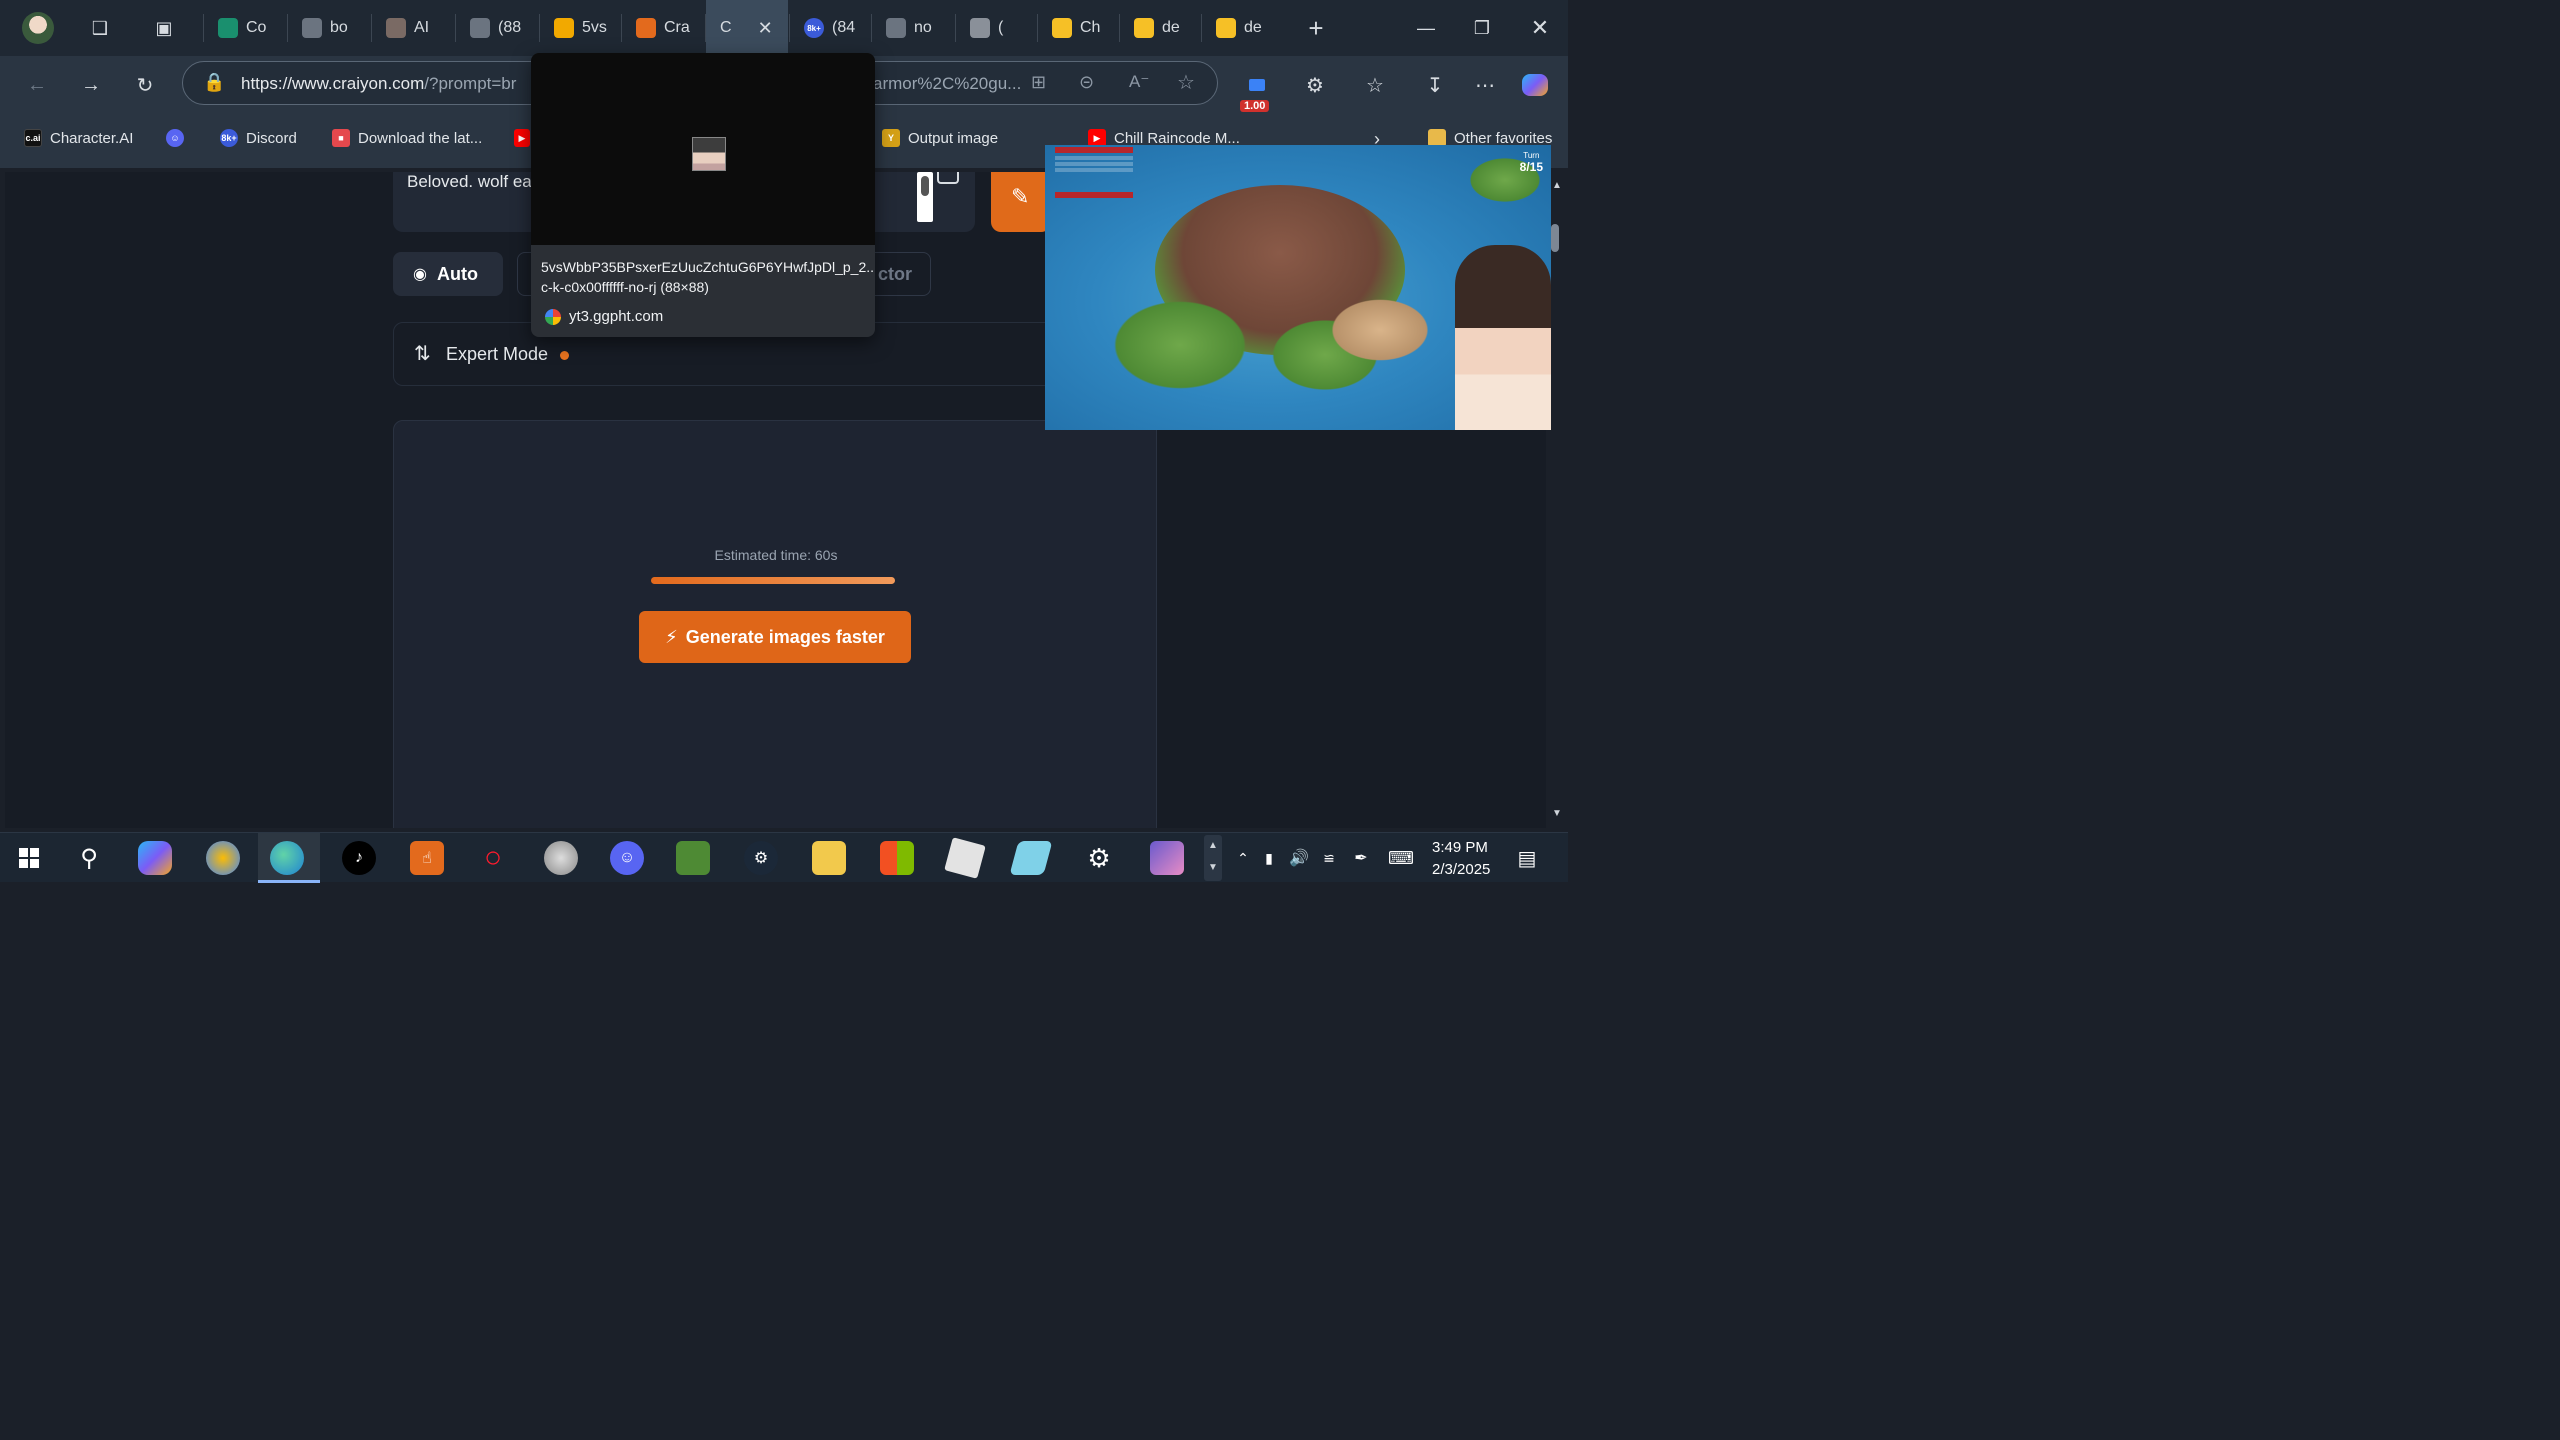 Image resolution: width=2560 pixels, height=1440 pixels. Describe the element at coordinates (1099, 858) in the screenshot. I see `settings-app-icon: ⚙` at that location.